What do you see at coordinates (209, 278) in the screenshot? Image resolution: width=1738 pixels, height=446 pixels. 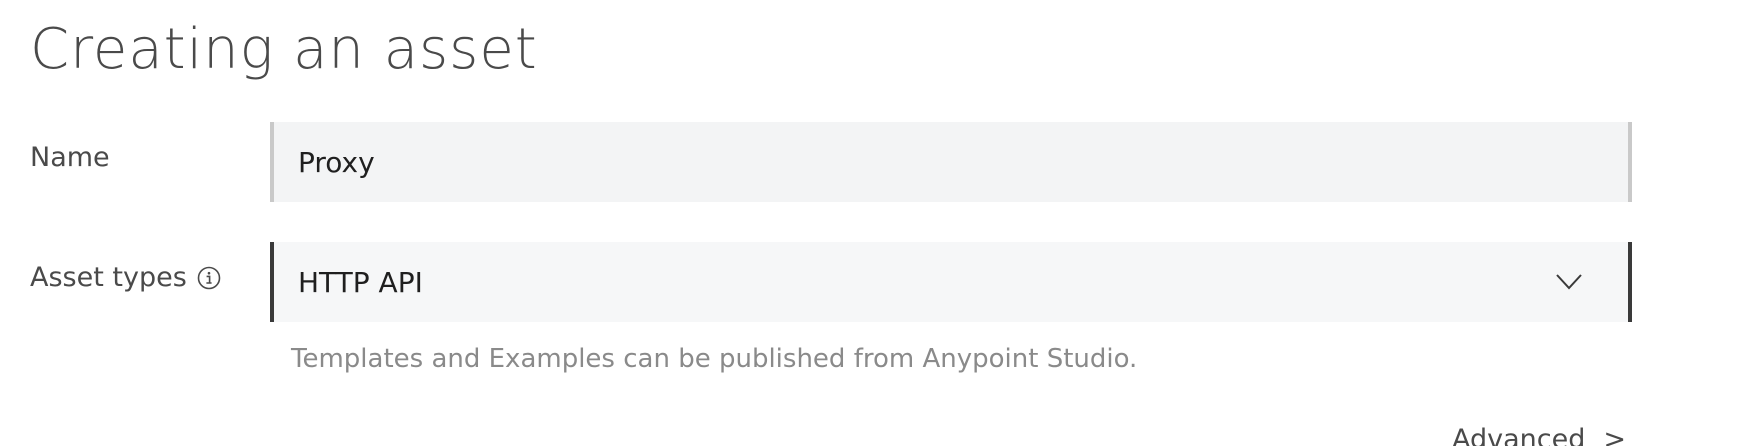 I see `info-icon` at bounding box center [209, 278].